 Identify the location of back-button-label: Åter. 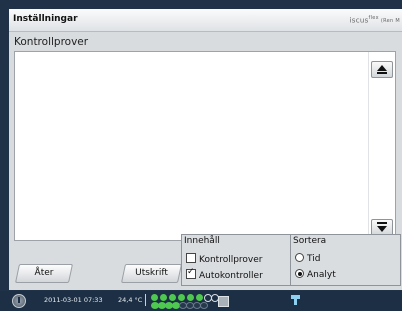
(44, 273).